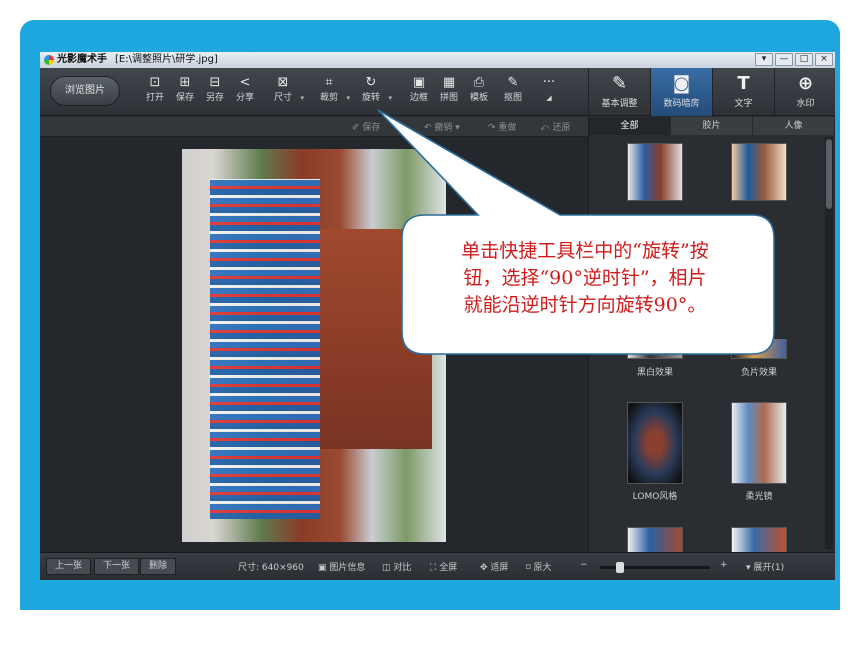 This screenshot has width=860, height=645. I want to click on tool-share-button: < 分享, so click(245, 94).